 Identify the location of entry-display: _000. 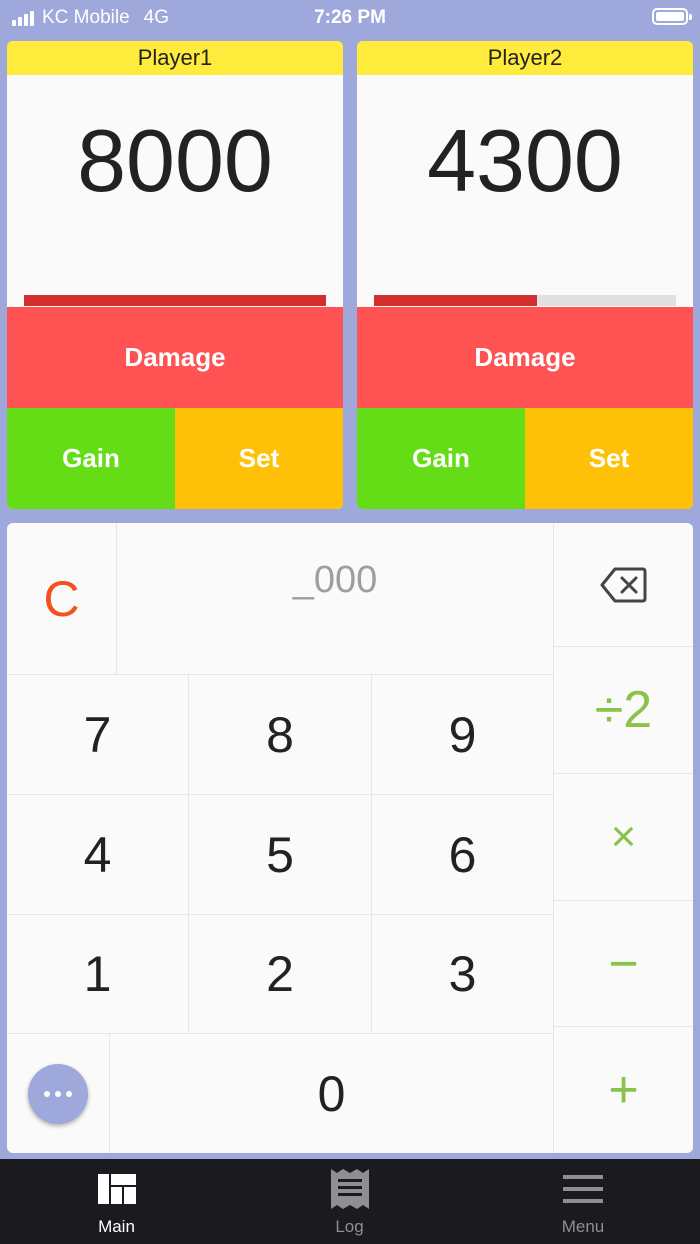
(335, 599).